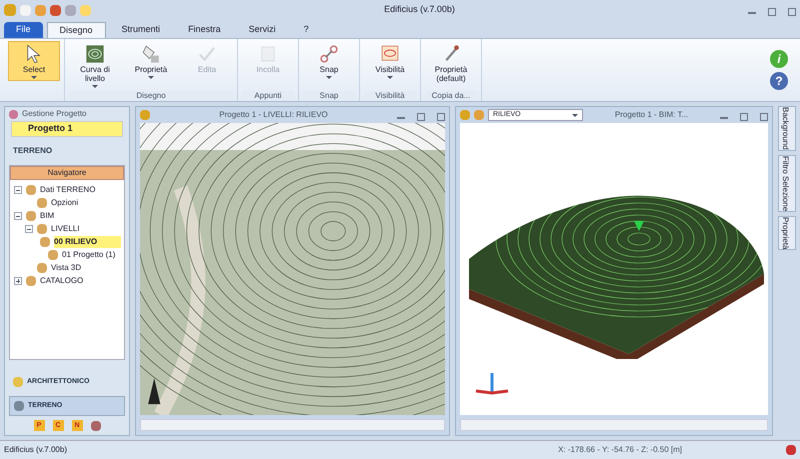 The height and width of the screenshot is (459, 800). I want to click on ribbon-group-label: Appunti, so click(268, 96).